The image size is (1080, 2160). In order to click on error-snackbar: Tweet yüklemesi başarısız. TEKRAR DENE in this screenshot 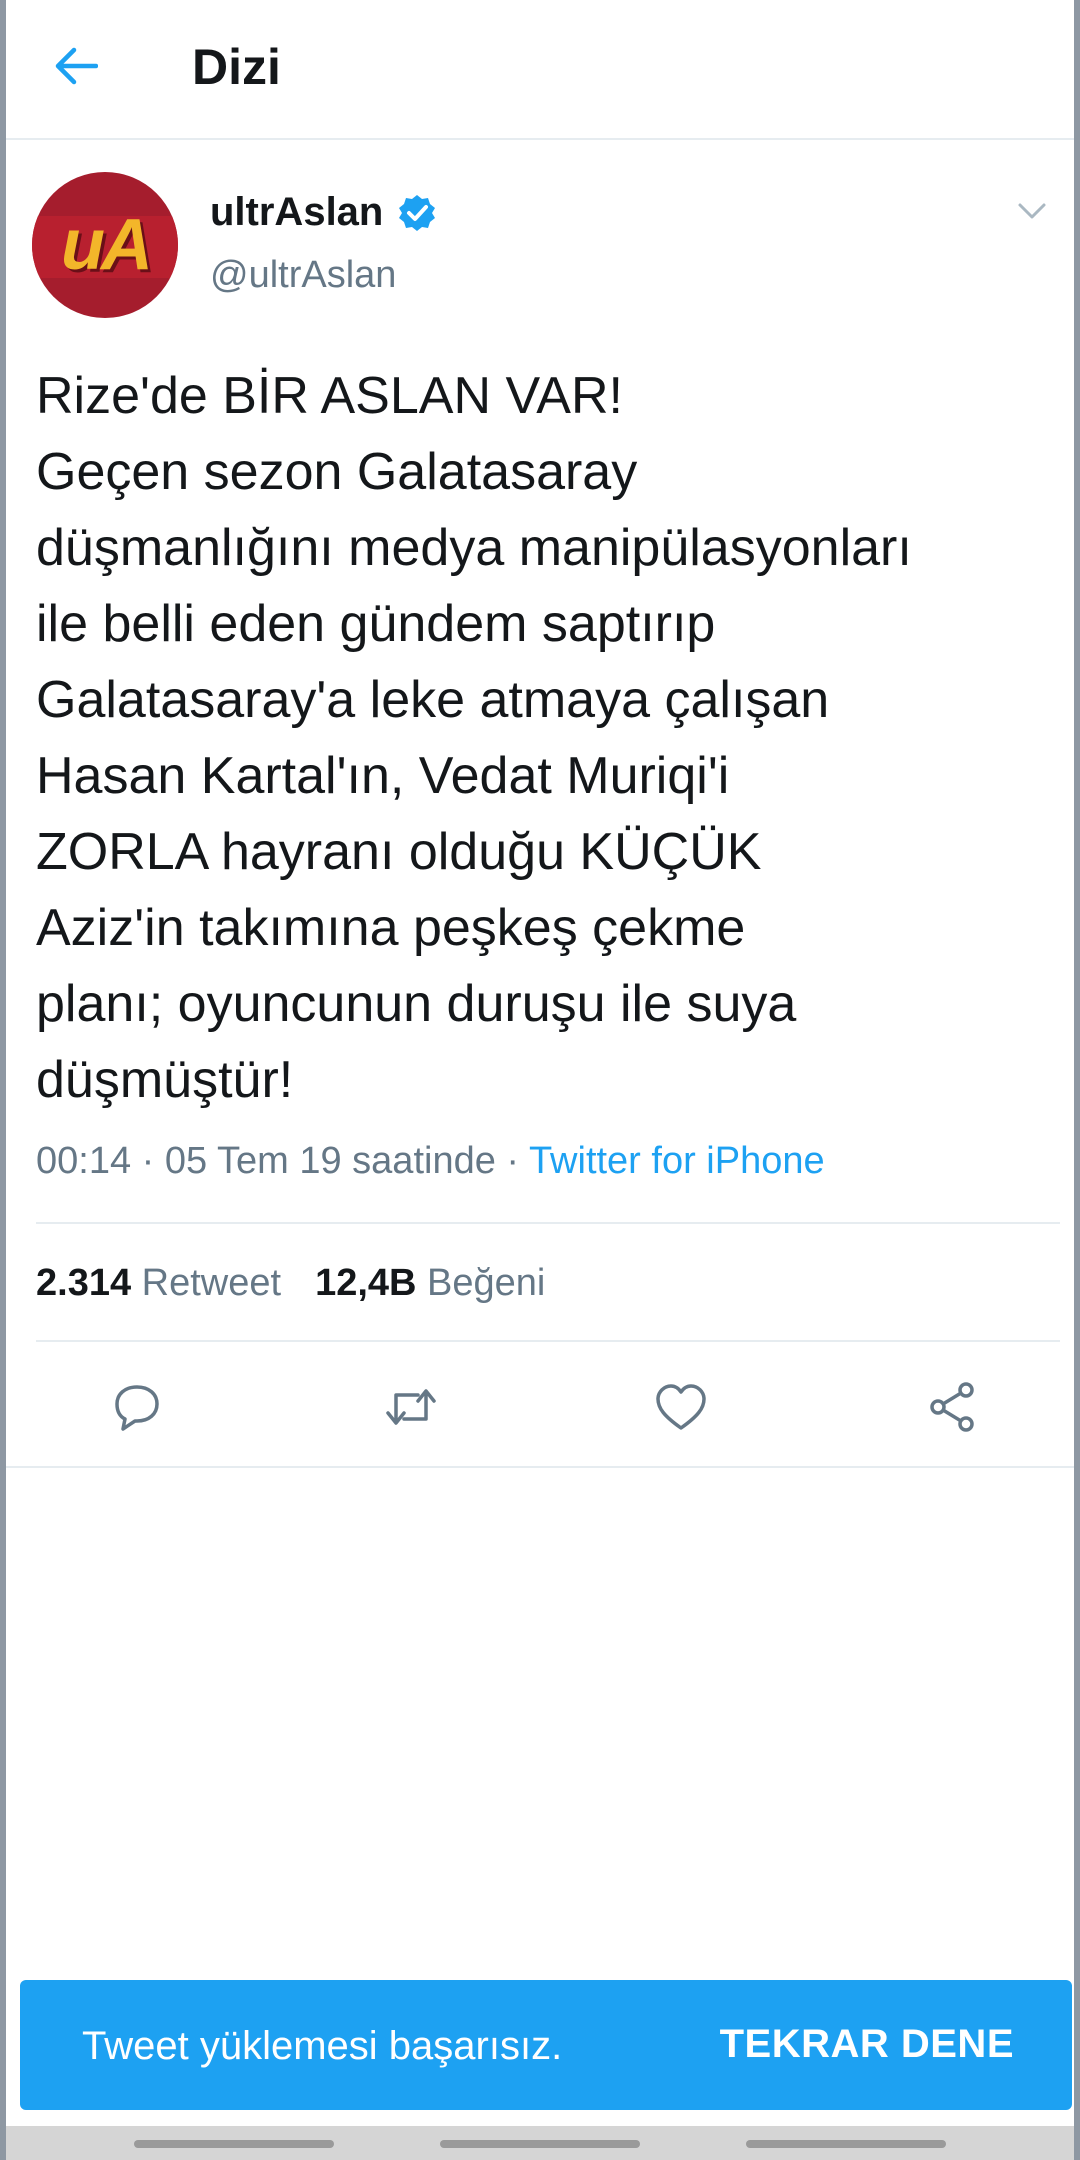, I will do `click(546, 2045)`.